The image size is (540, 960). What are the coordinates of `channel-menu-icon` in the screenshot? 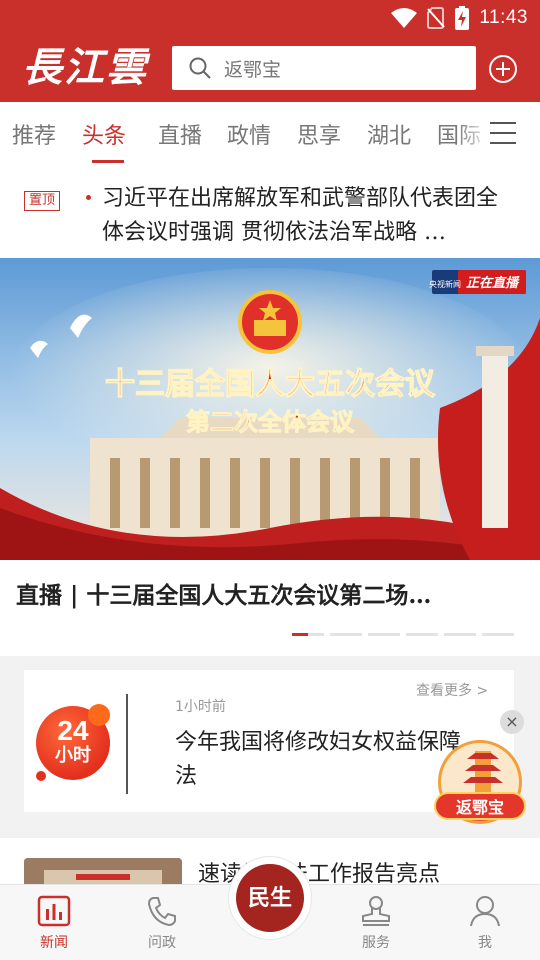 It's located at (503, 134).